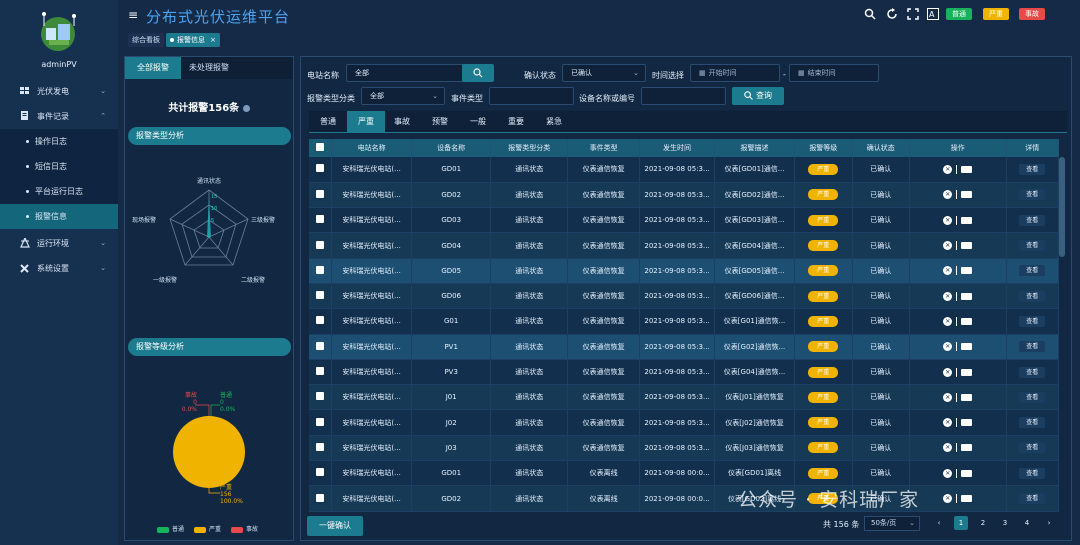 This screenshot has width=1080, height=545. Describe the element at coordinates (366, 122) in the screenshot. I see `tab-severe: 严重` at that location.